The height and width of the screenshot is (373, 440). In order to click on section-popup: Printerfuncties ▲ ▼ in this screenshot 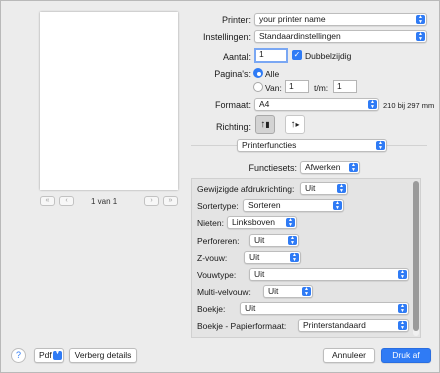, I will do `click(312, 145)`.